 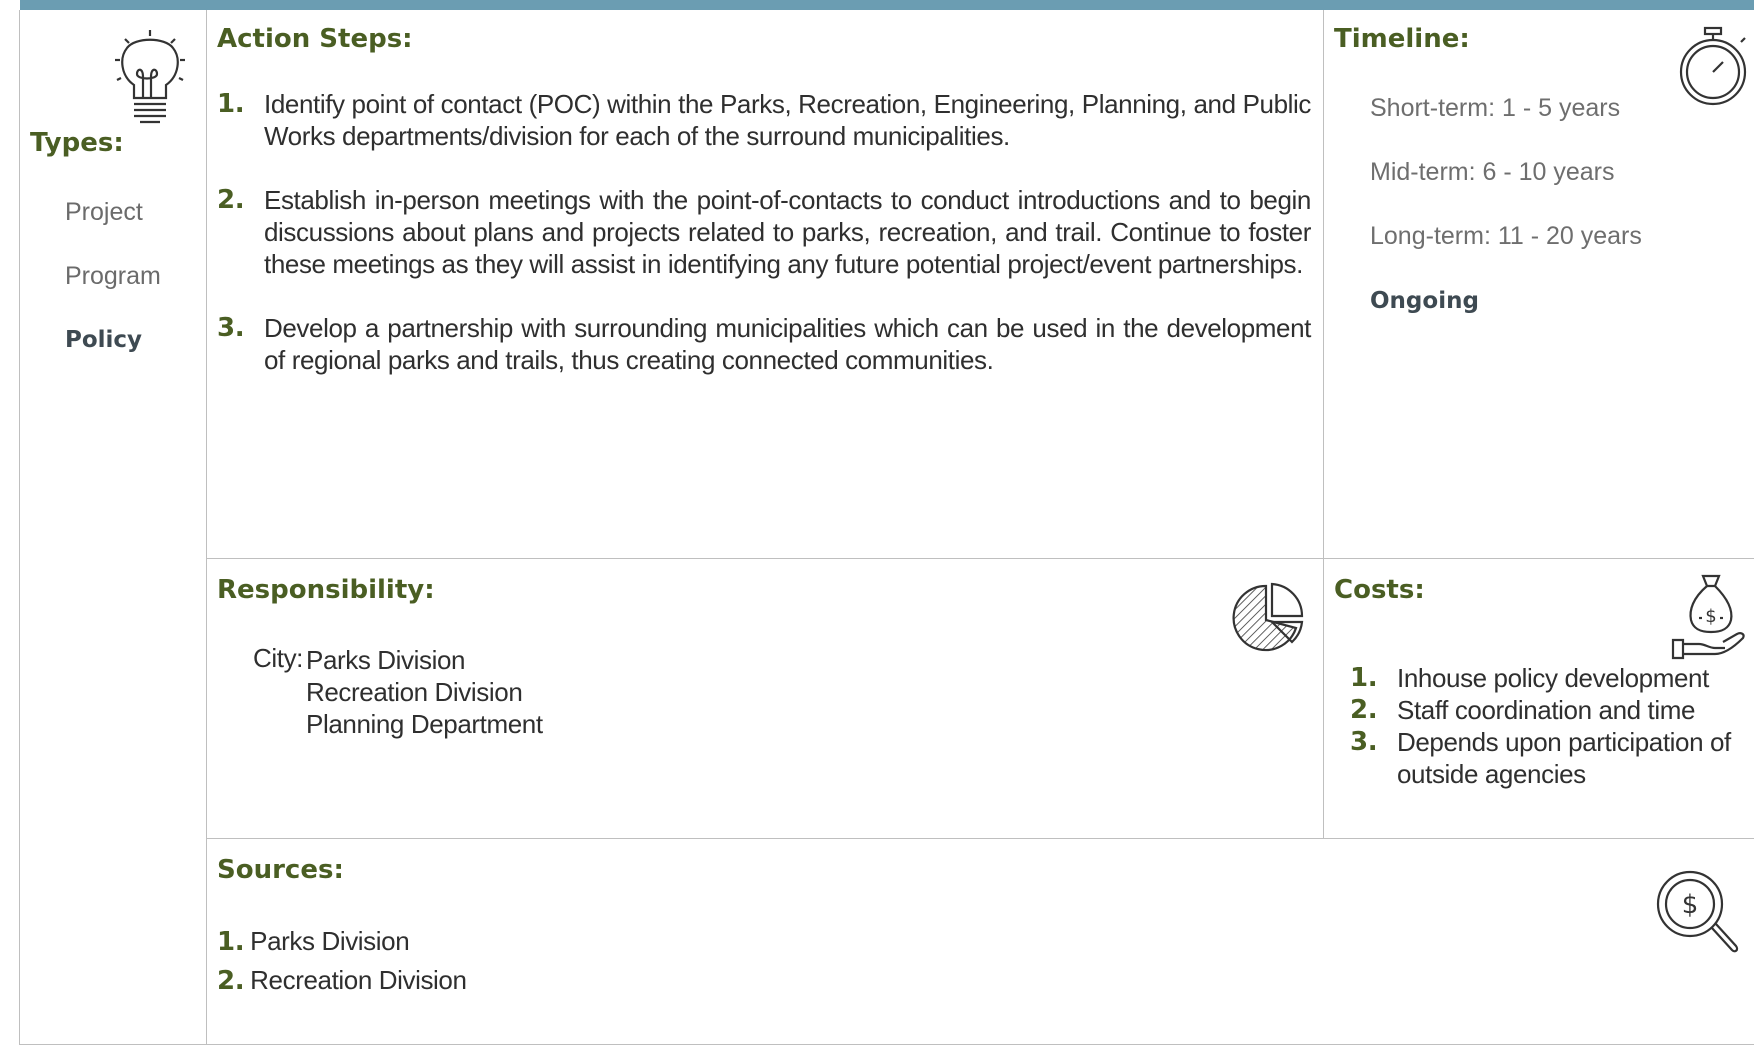 I want to click on source-item: 1. Parks Division, so click(x=313, y=941).